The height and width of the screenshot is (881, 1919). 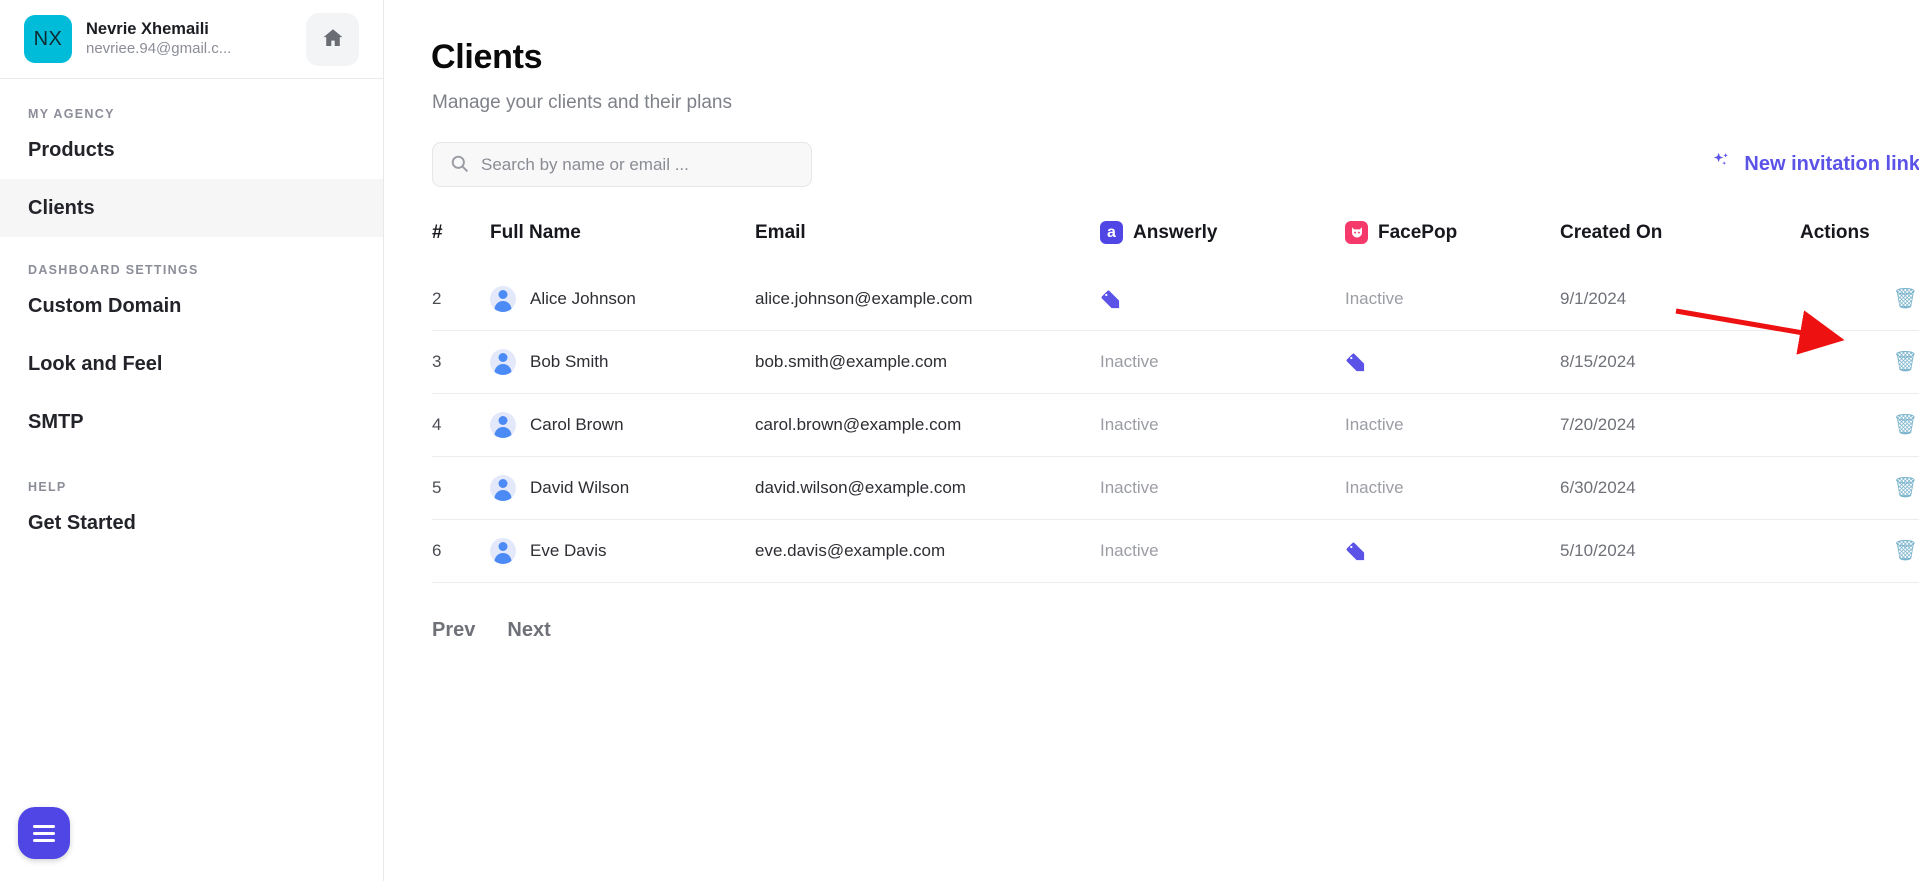 What do you see at coordinates (622, 362) in the screenshot?
I see `cell-full-name: Bob Smith` at bounding box center [622, 362].